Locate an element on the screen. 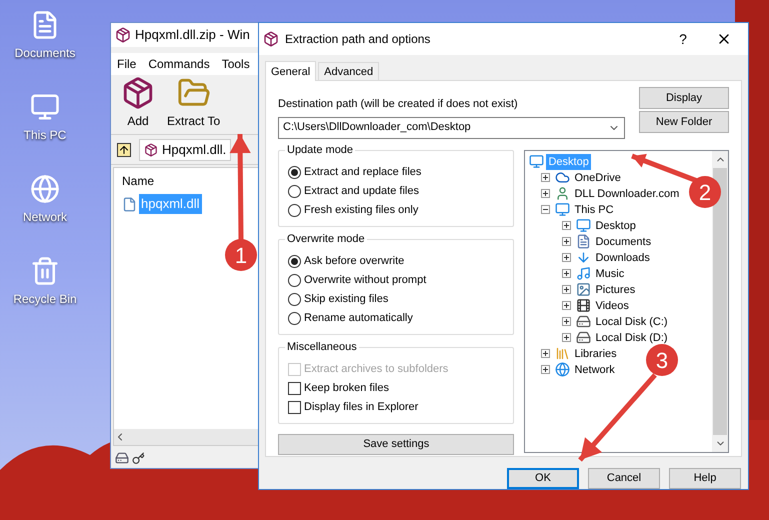  toolbar-button: Extract To is located at coordinates (193, 103).